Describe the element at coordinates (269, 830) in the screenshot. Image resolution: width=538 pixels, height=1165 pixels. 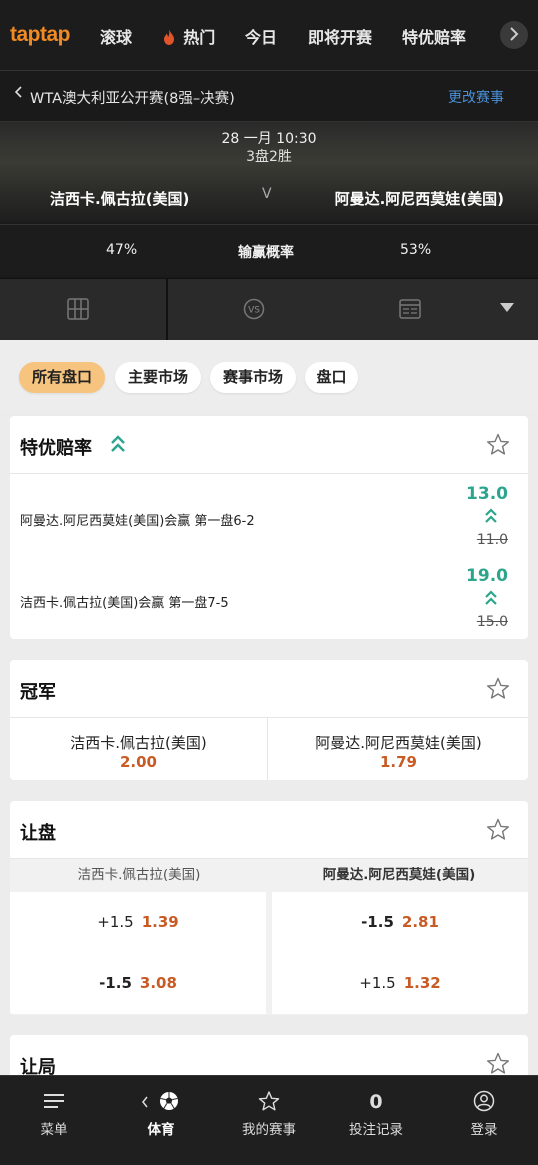
I see `handicap-header: 让盘` at that location.